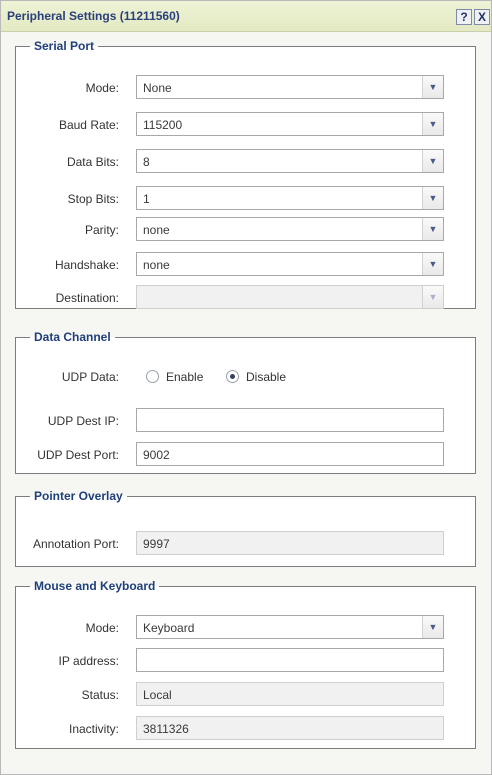 This screenshot has height=775, width=492. What do you see at coordinates (290, 627) in the screenshot?
I see `mk-mode-select: Keyboard ▼` at bounding box center [290, 627].